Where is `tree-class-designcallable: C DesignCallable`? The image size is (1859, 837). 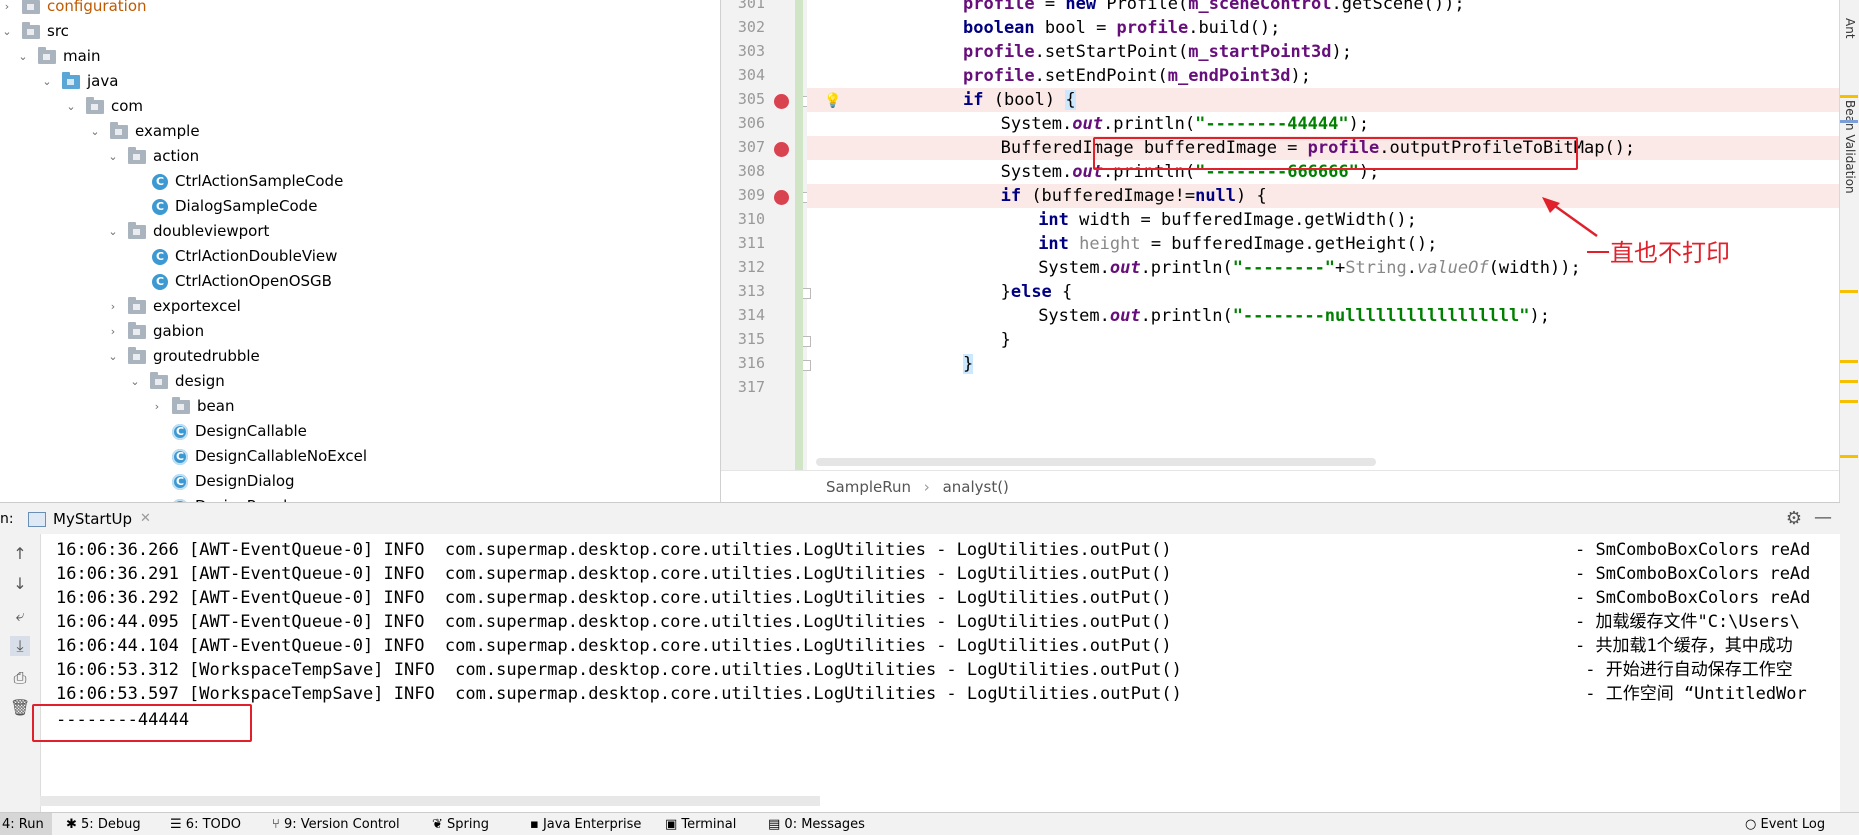 tree-class-designcallable: C DesignCallable is located at coordinates (239, 431).